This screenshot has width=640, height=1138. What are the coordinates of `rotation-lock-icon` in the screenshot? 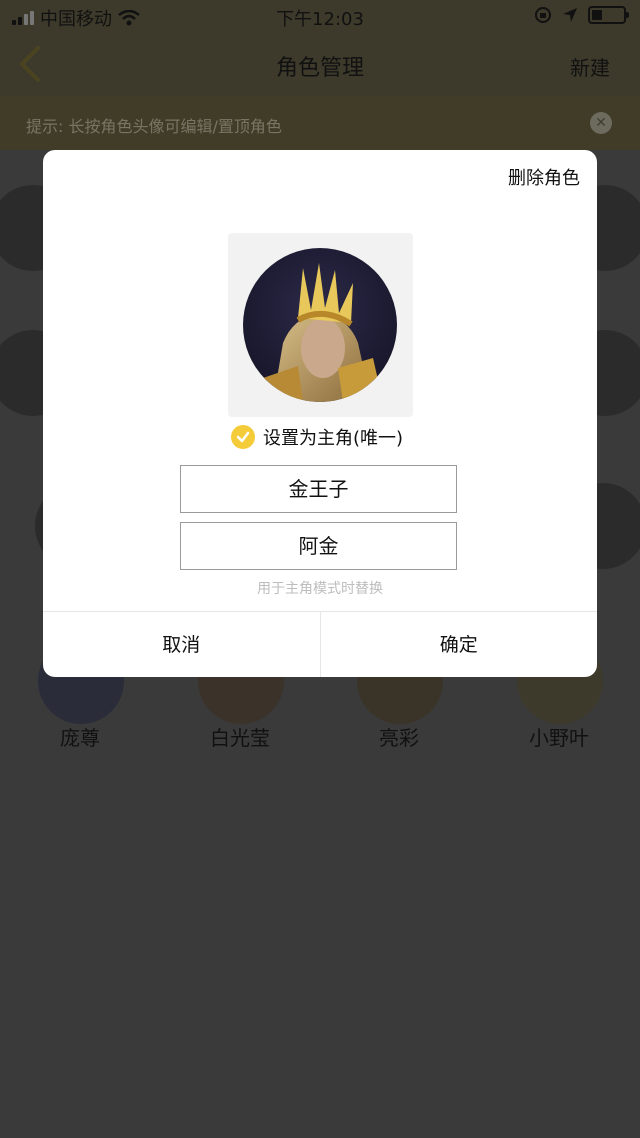 It's located at (543, 15).